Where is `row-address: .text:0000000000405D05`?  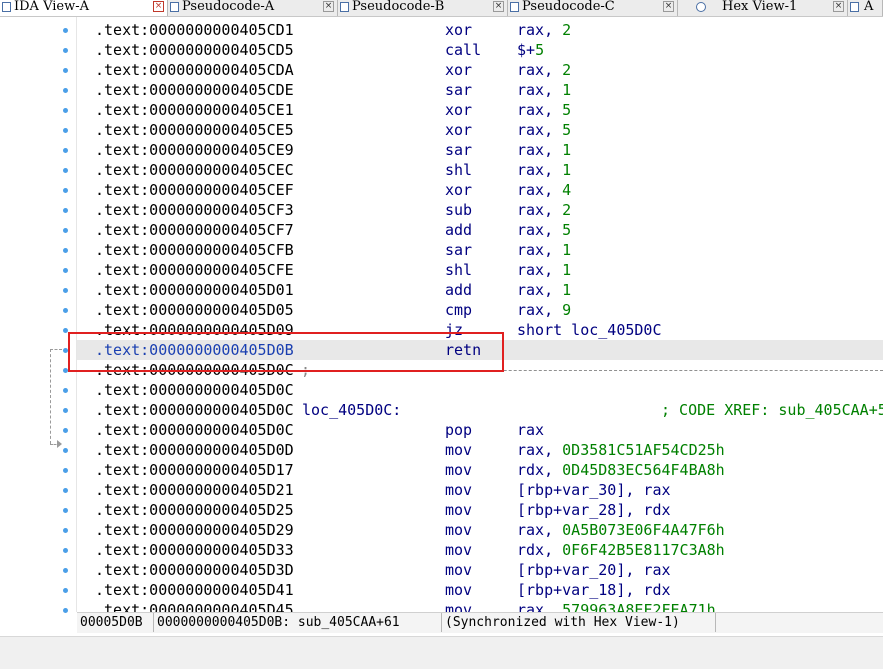
row-address: .text:0000000000405D05 is located at coordinates (194, 310).